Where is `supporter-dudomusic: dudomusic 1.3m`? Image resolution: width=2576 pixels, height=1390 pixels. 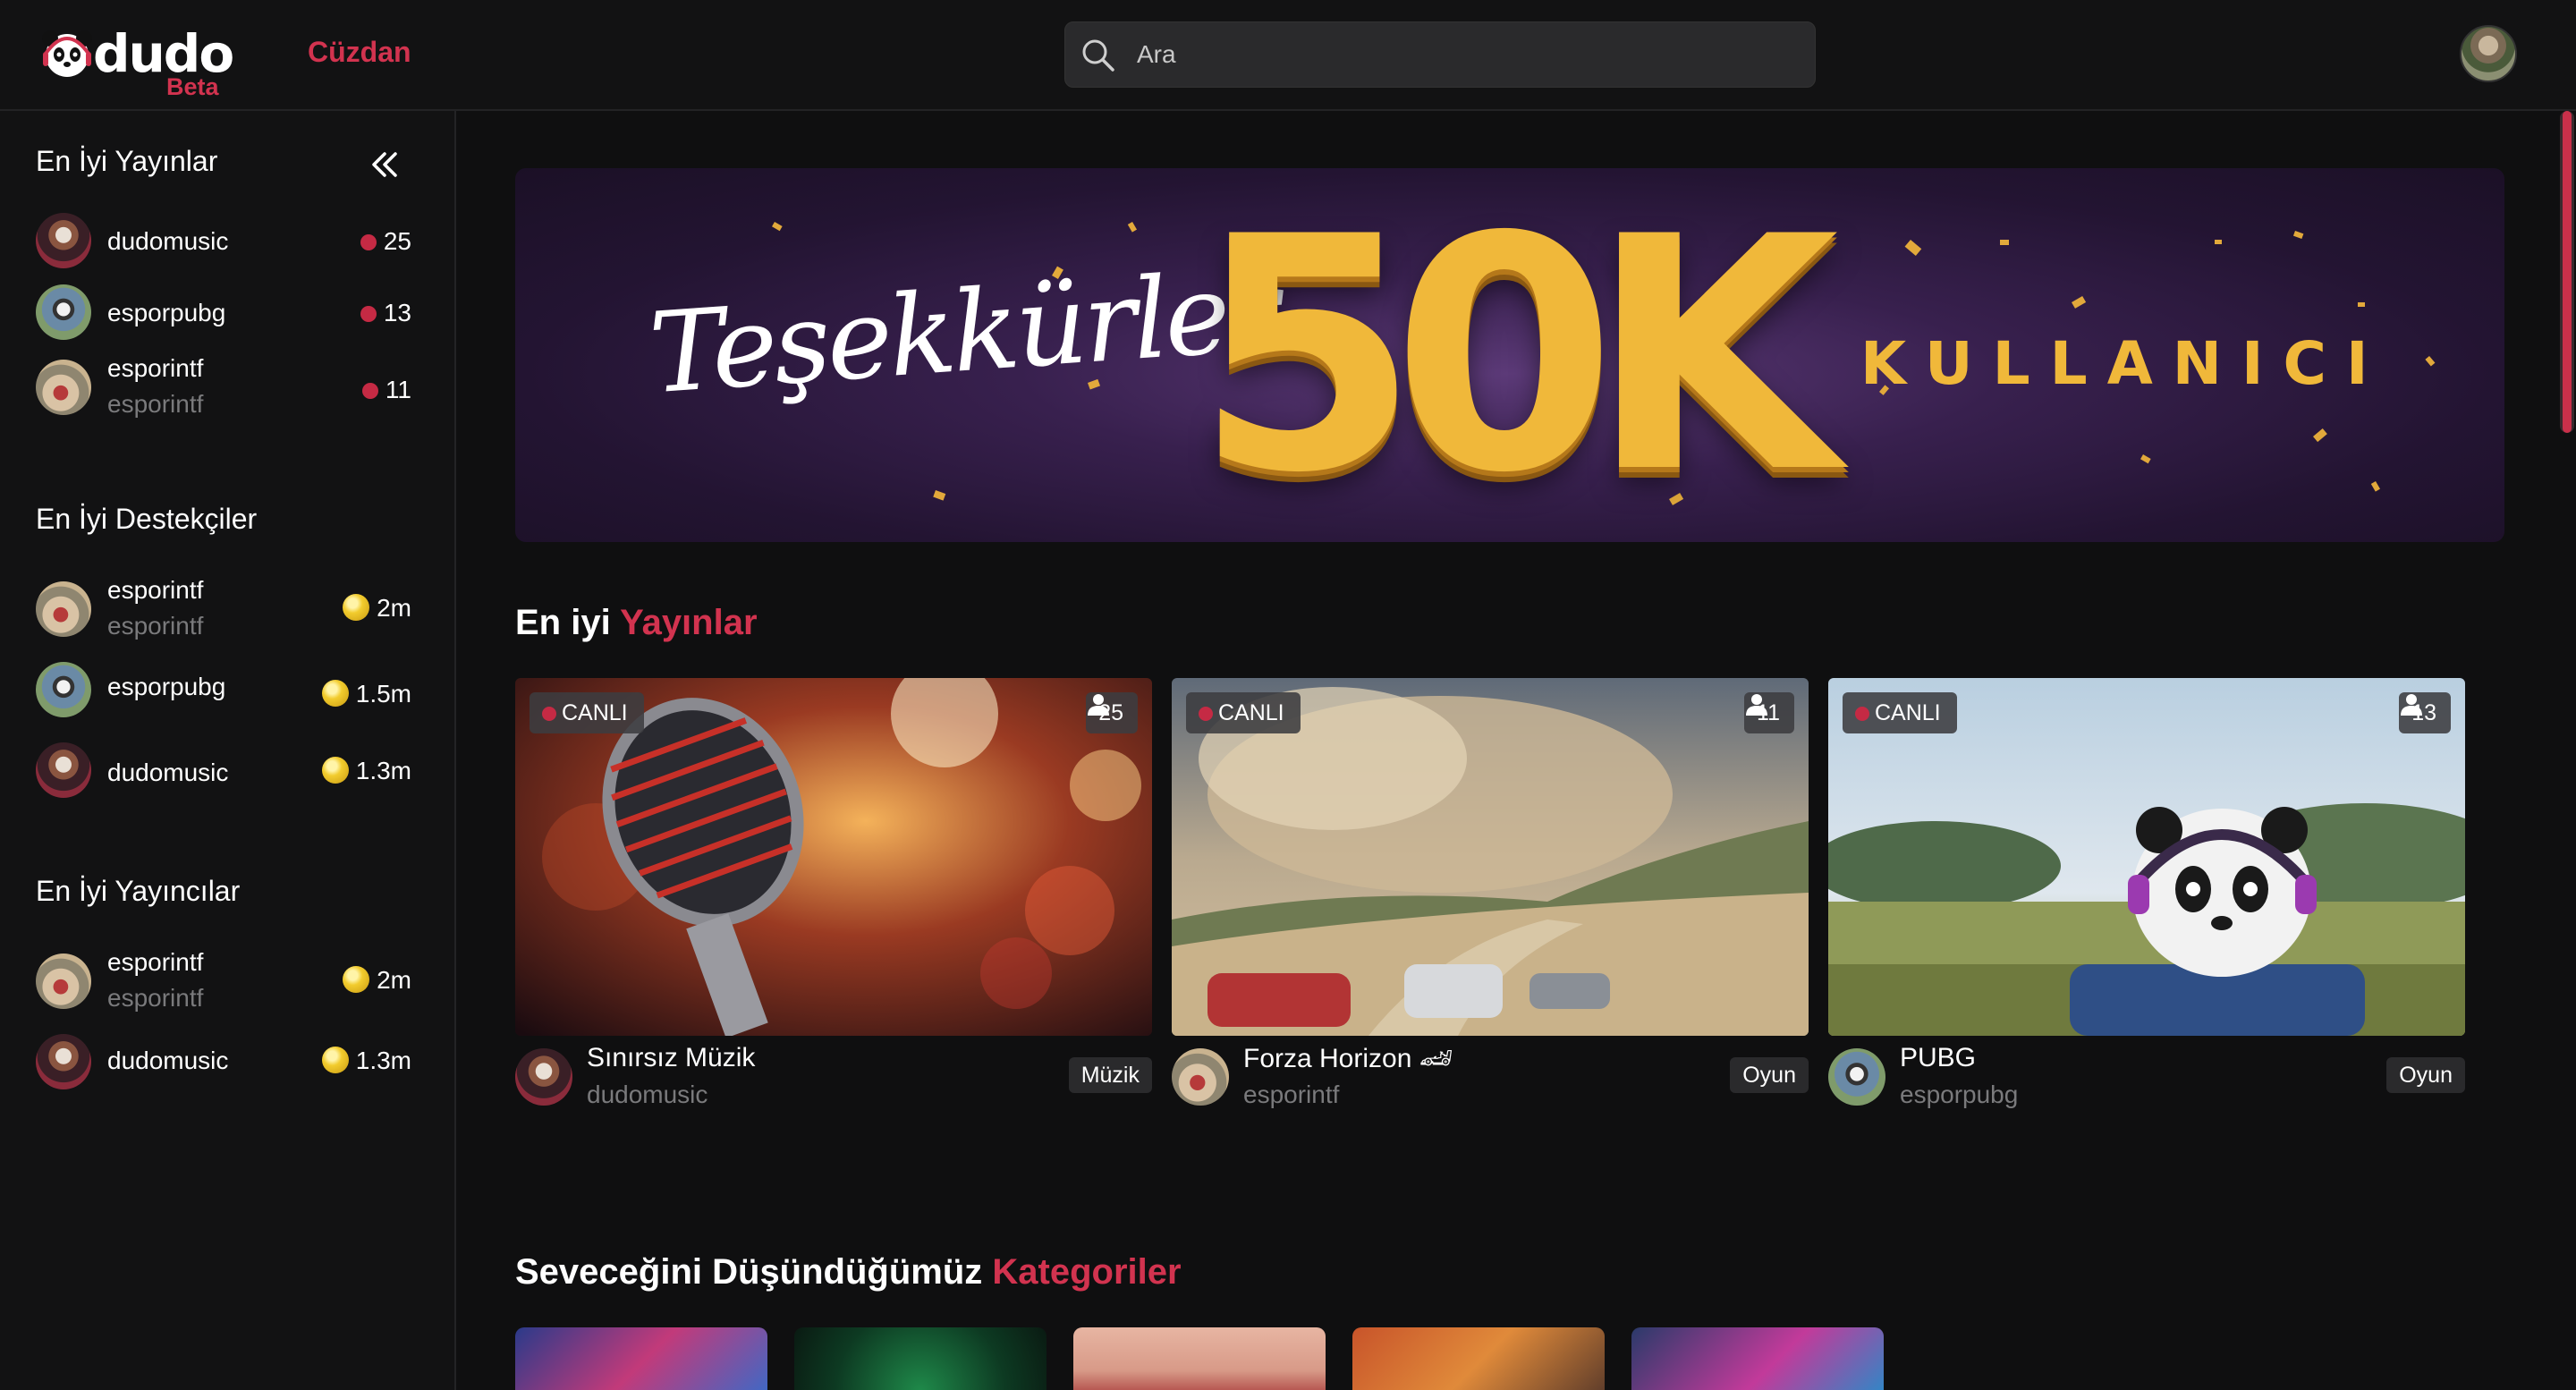
supporter-dudomusic: dudomusic 1.3m is located at coordinates (223, 768).